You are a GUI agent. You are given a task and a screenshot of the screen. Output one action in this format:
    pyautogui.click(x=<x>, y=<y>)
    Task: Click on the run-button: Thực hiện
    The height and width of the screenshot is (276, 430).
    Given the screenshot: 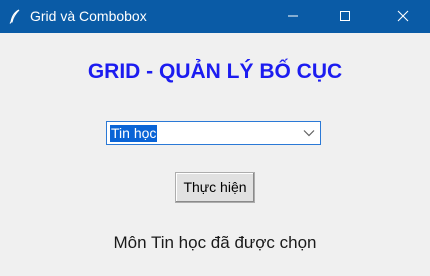 What is the action you would take?
    pyautogui.click(x=215, y=187)
    